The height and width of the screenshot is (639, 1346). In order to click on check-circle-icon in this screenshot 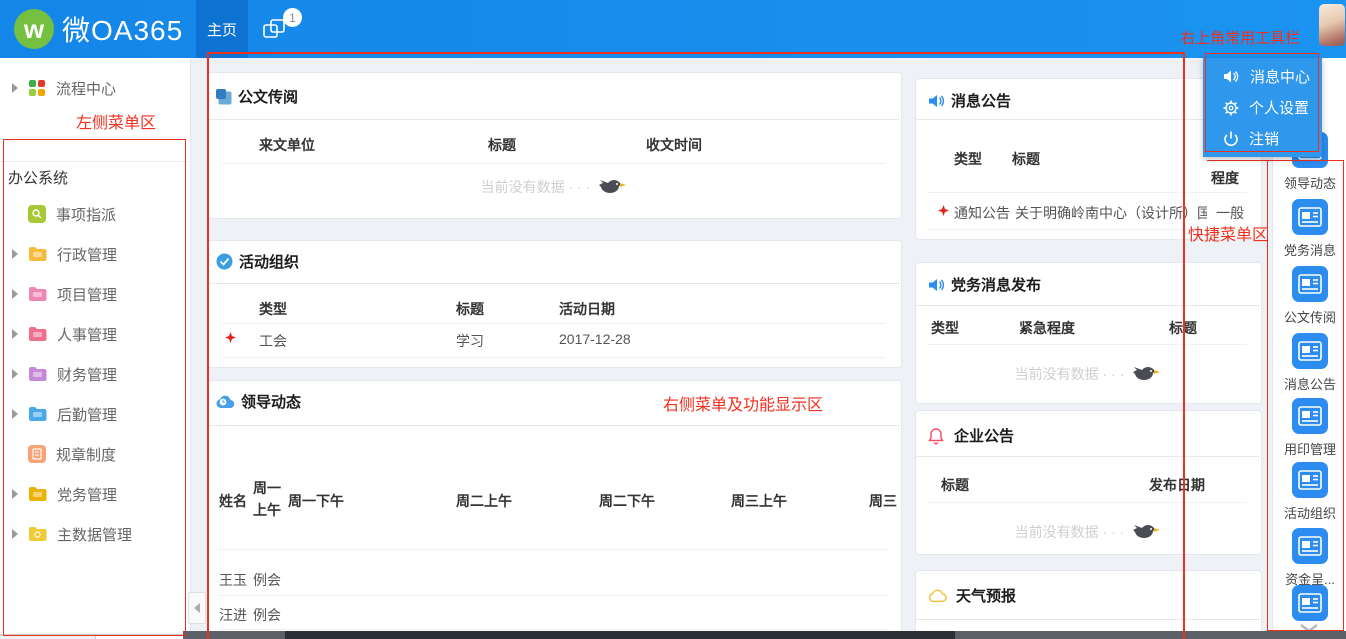, I will do `click(224, 261)`.